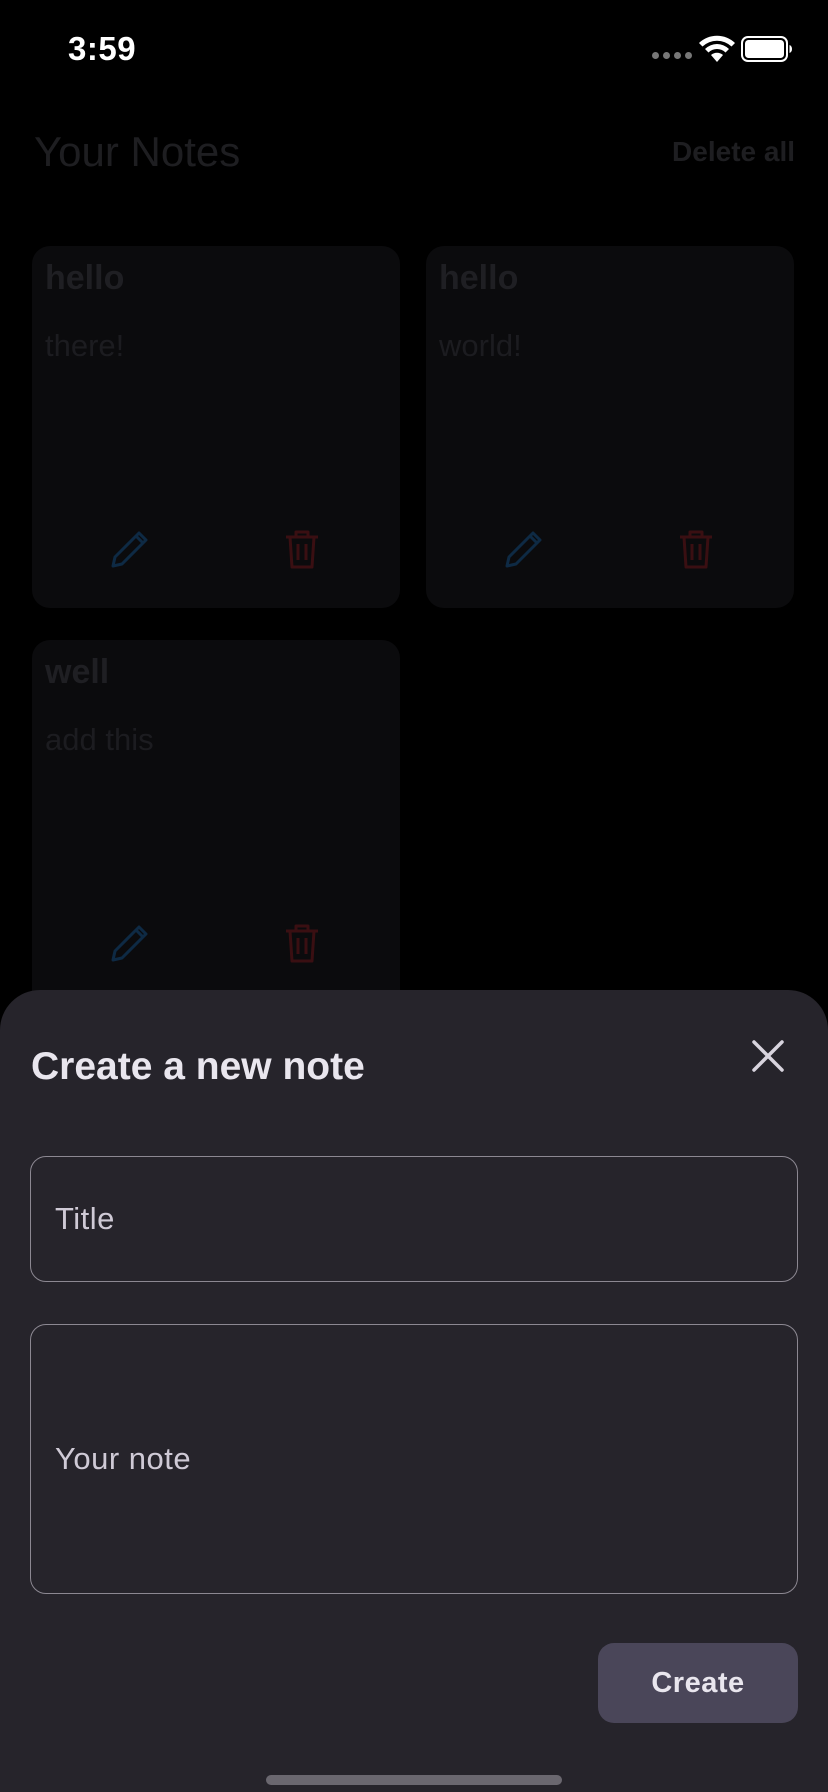  I want to click on create-button: Create, so click(698, 1683).